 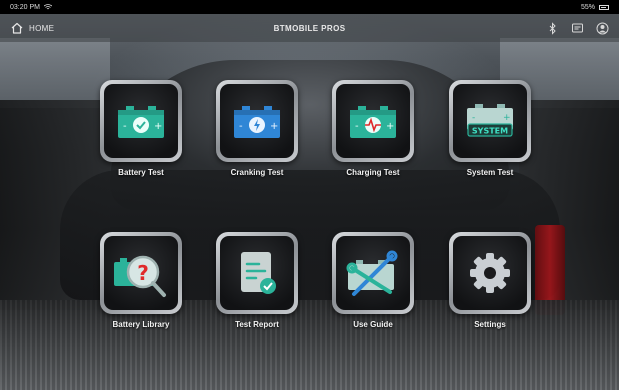 I want to click on tile-icon-area: ?, so click(x=141, y=273).